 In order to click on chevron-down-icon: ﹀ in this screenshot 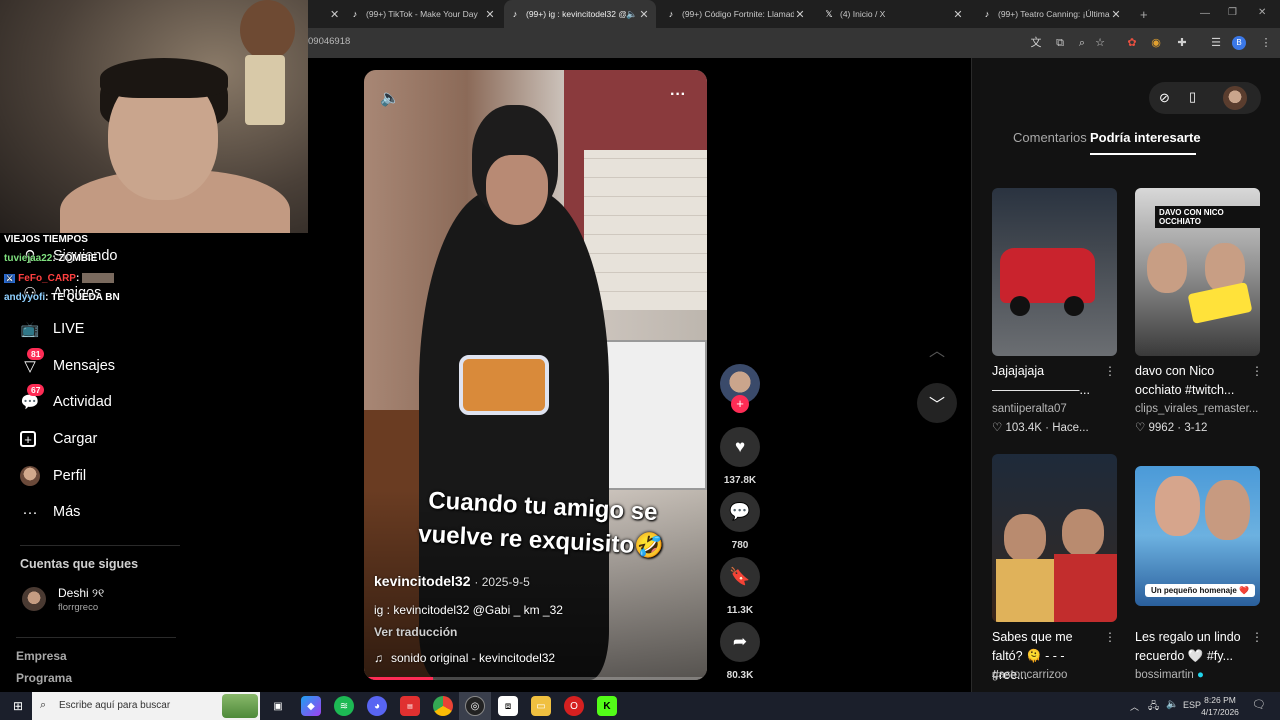, I will do `click(937, 403)`.